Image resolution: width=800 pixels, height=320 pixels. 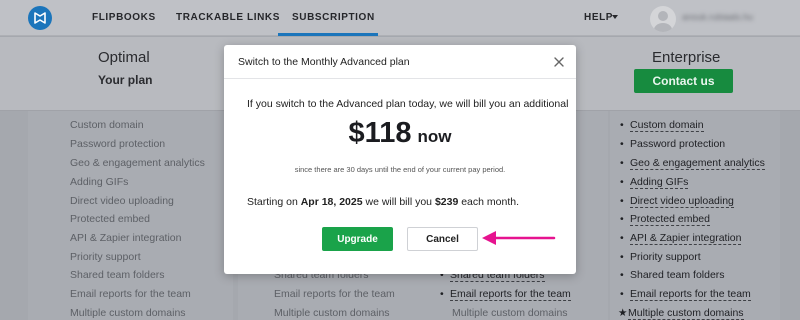 What do you see at coordinates (683, 81) in the screenshot?
I see `contact-us-button: Contact us` at bounding box center [683, 81].